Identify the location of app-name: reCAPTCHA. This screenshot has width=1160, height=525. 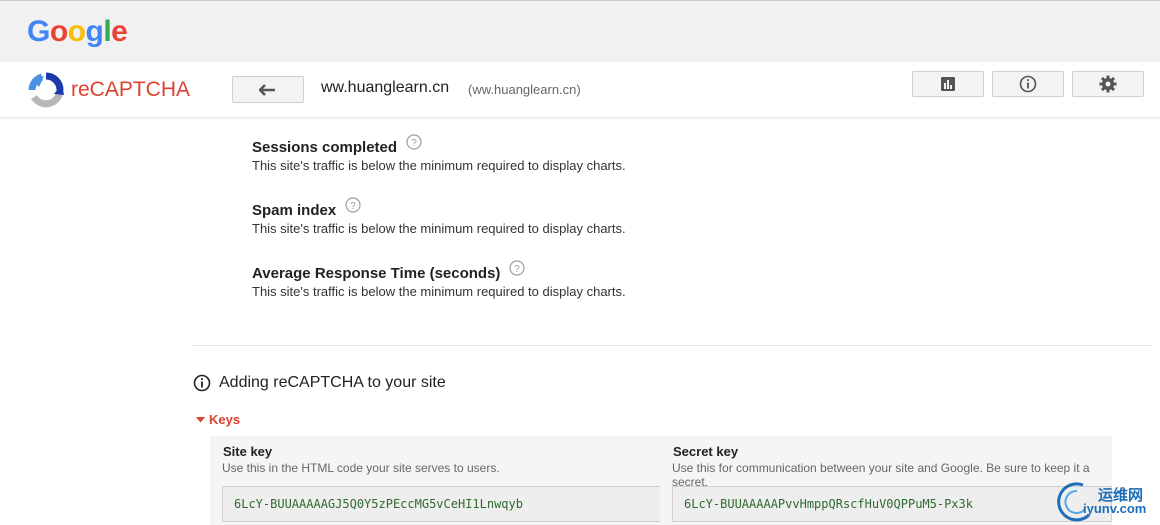
(131, 89).